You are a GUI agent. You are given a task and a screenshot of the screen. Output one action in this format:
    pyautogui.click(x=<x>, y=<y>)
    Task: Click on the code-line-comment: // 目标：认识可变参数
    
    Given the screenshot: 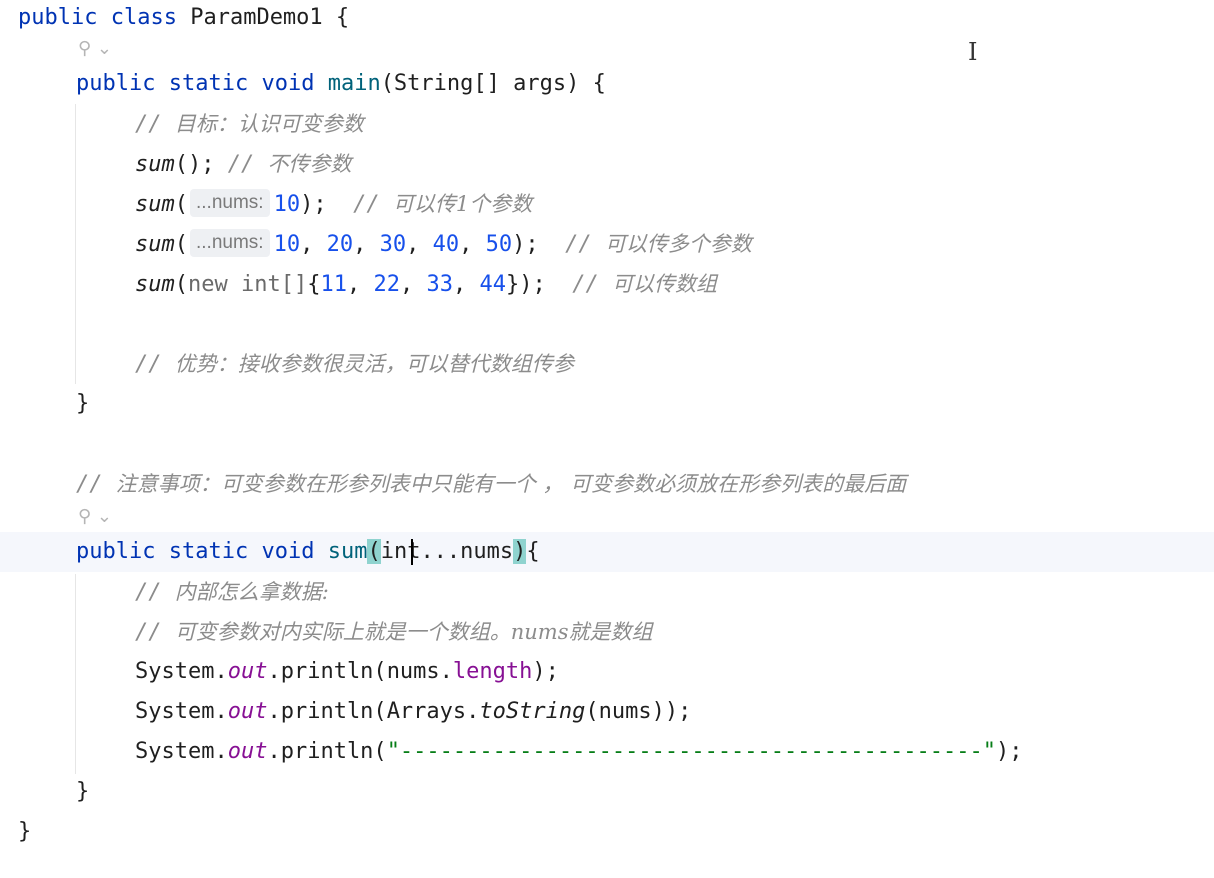 What is the action you would take?
    pyautogui.click(x=674, y=124)
    